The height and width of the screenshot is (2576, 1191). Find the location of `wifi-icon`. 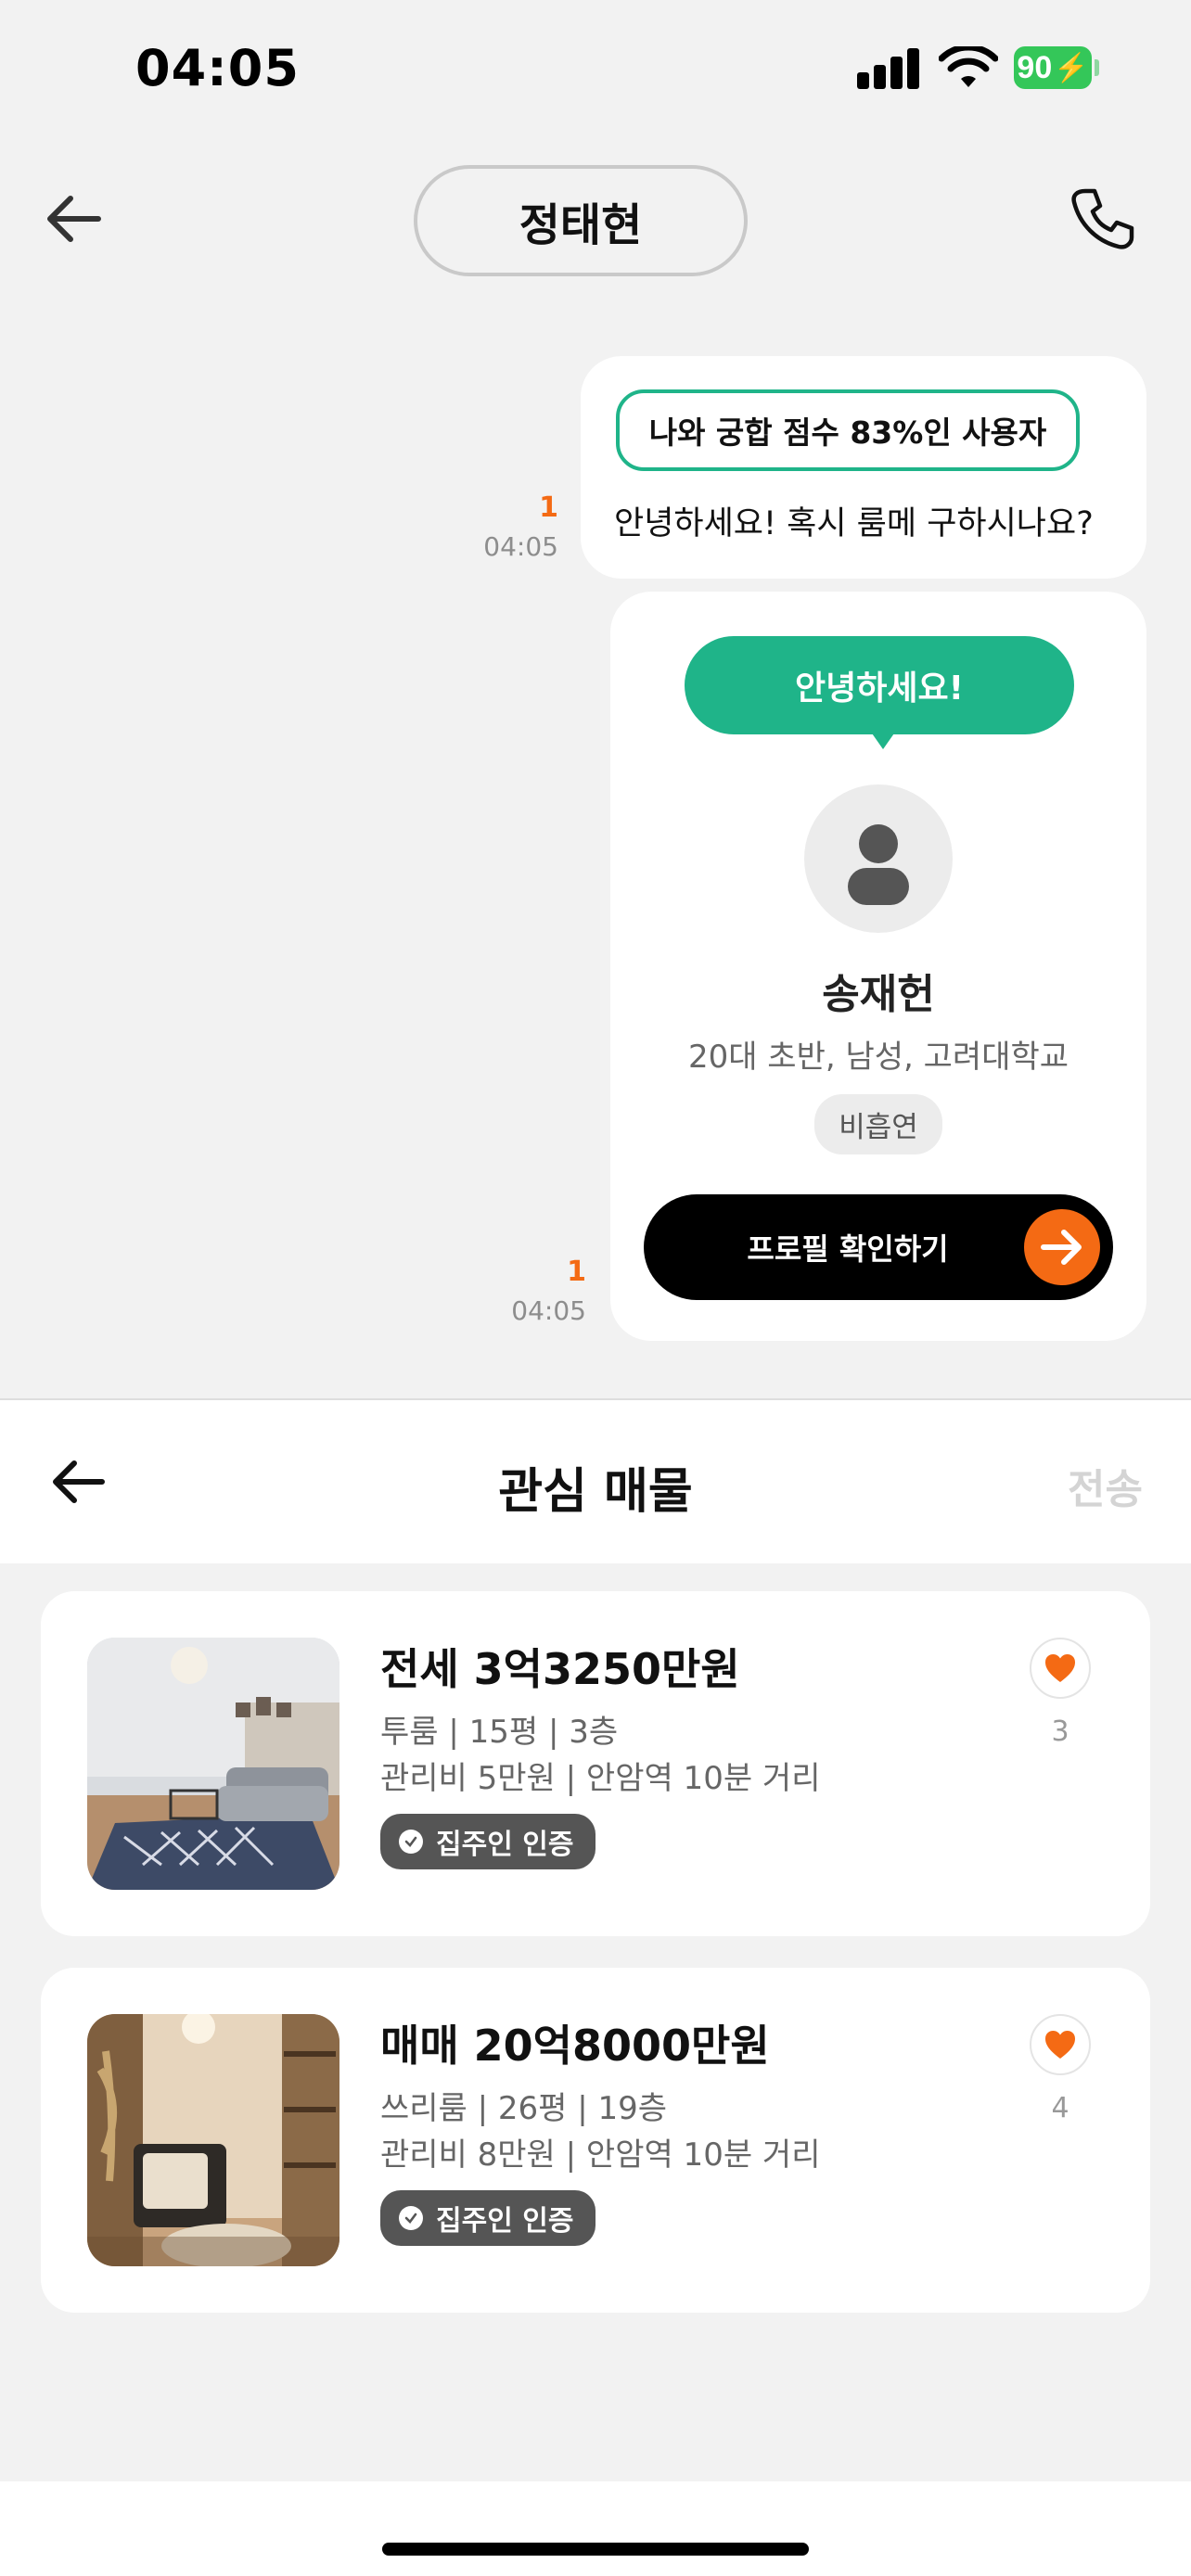

wifi-icon is located at coordinates (969, 66).